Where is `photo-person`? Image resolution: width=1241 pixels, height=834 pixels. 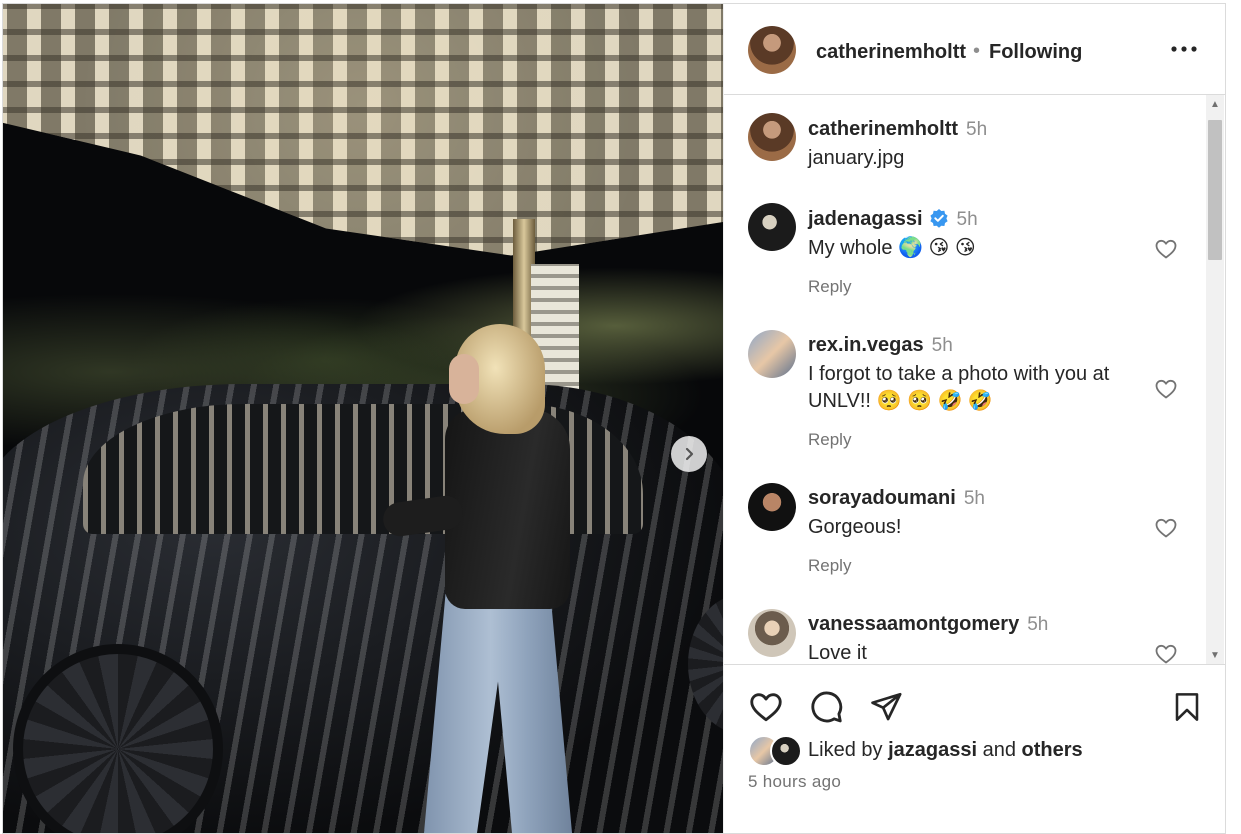
photo-person is located at coordinates (482, 578).